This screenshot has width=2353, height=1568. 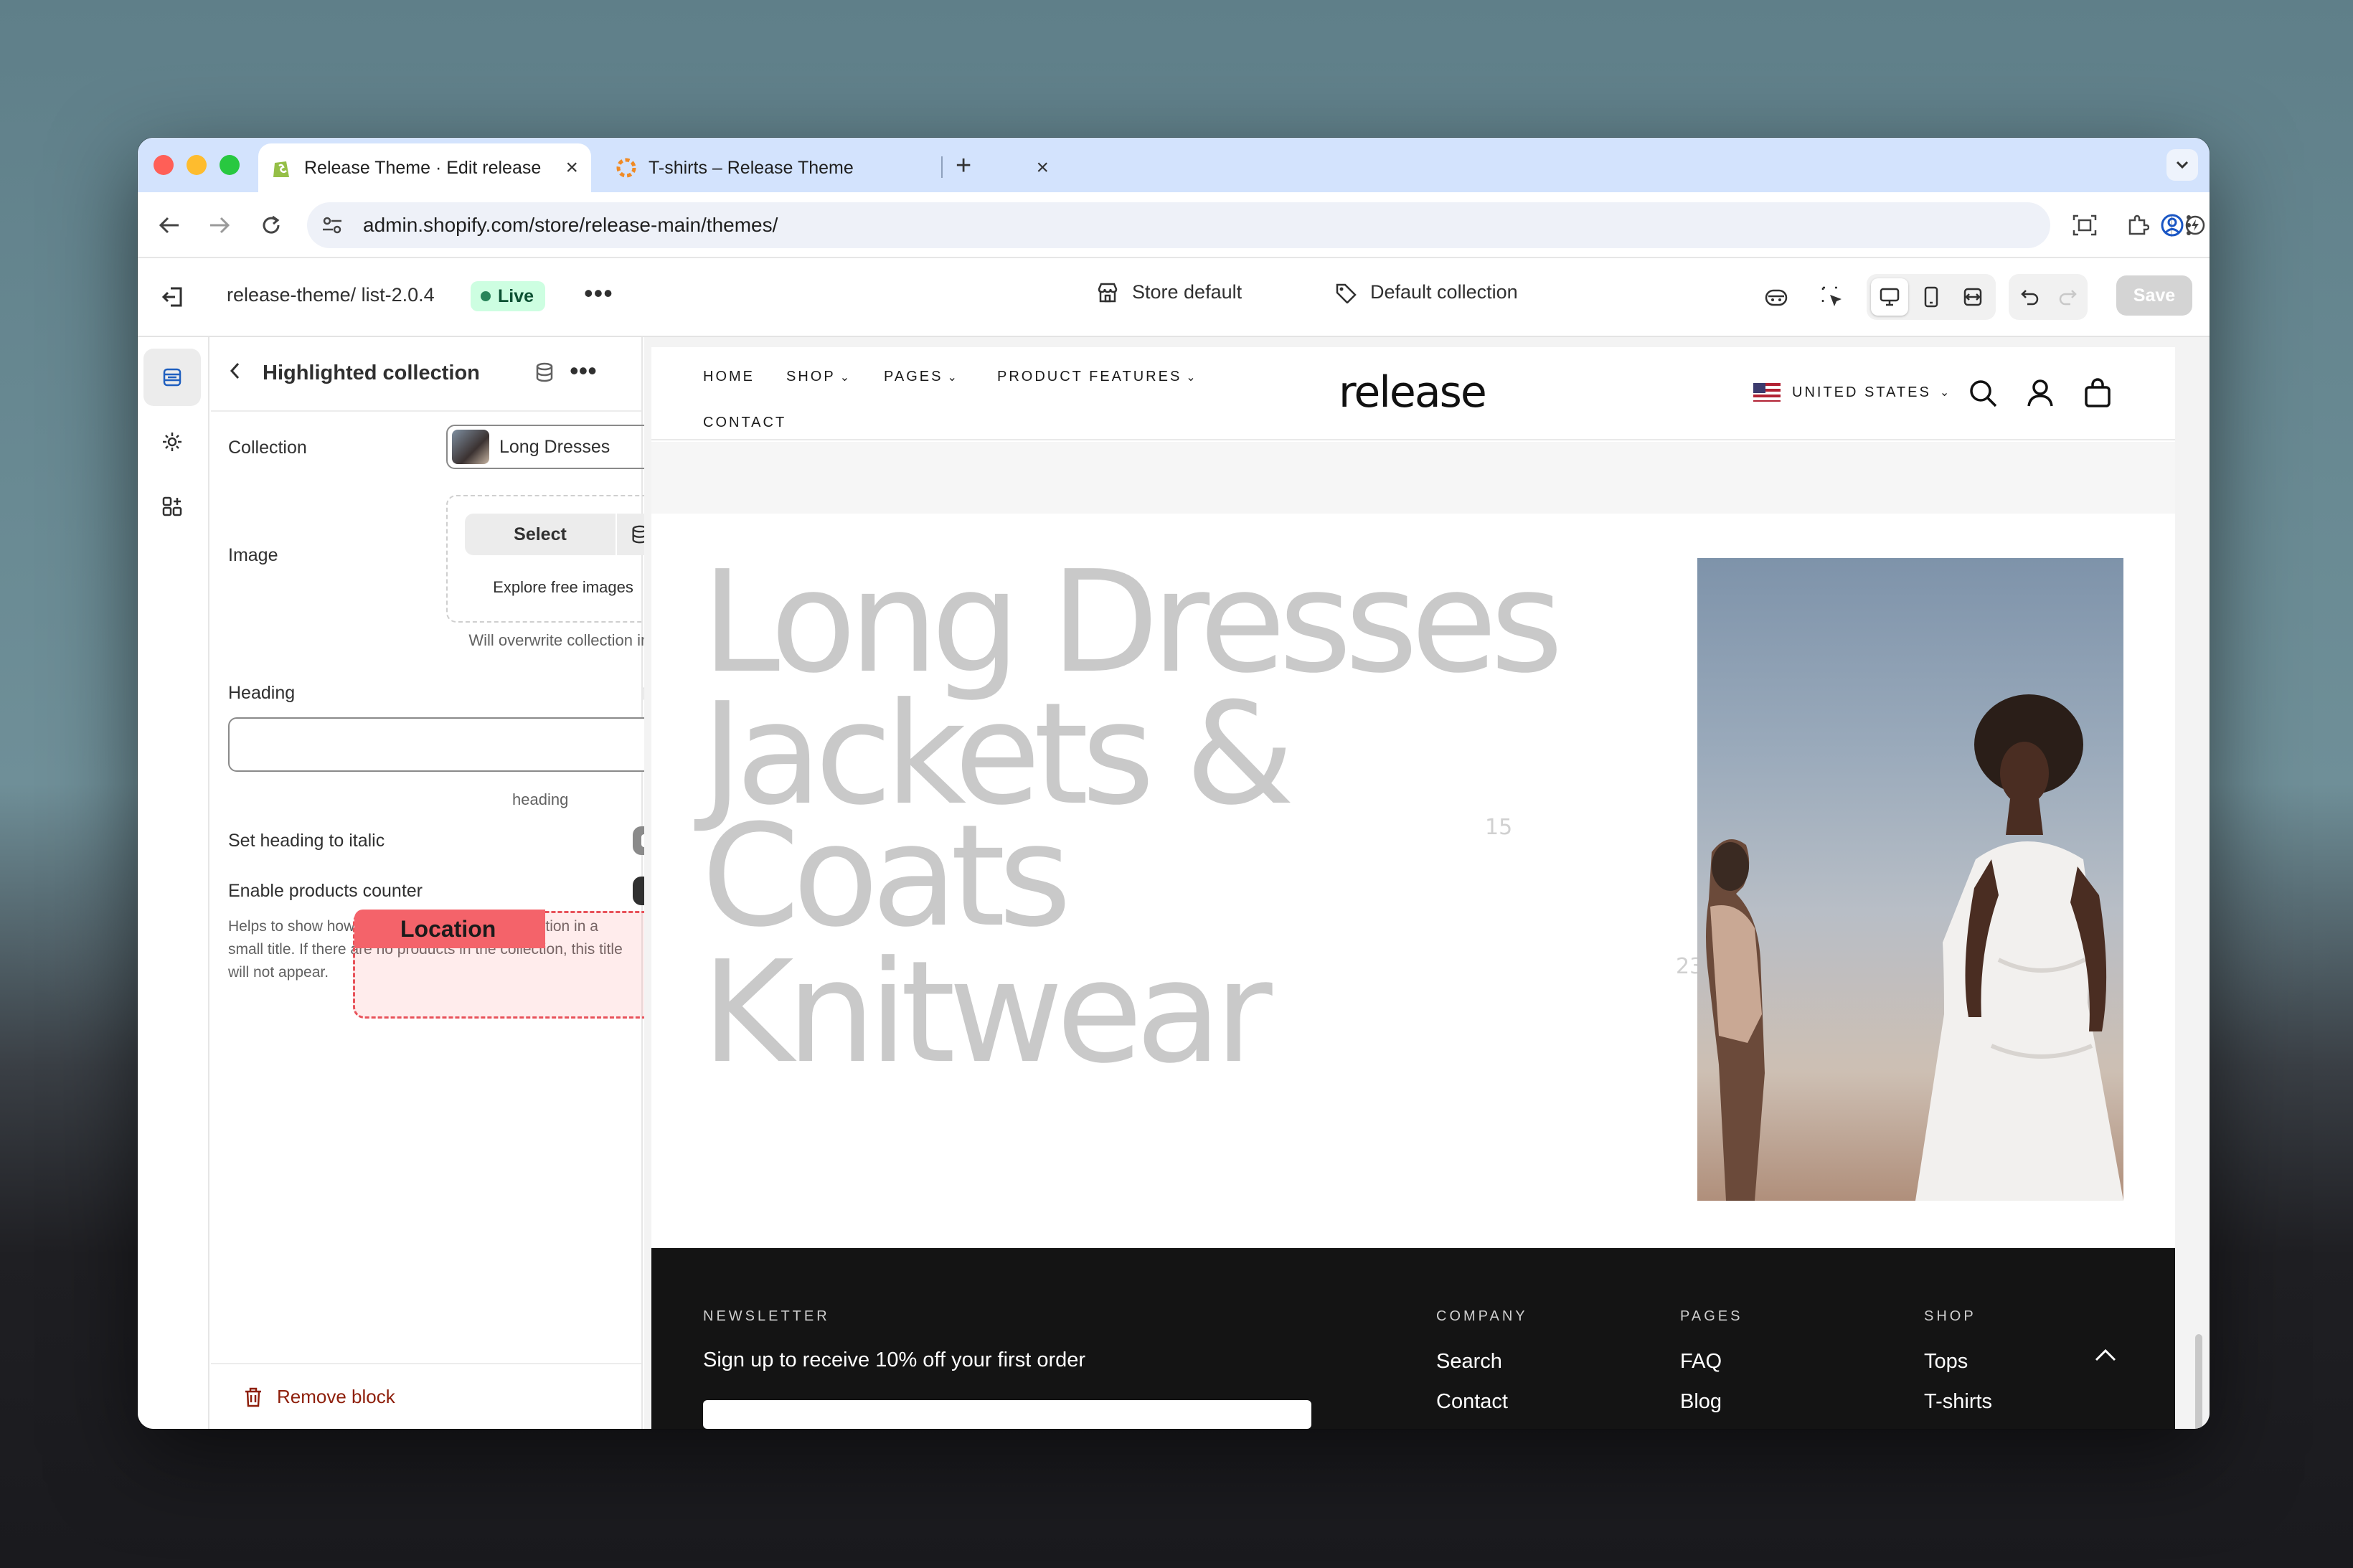 I want to click on heading-input, so click(x=454, y=745).